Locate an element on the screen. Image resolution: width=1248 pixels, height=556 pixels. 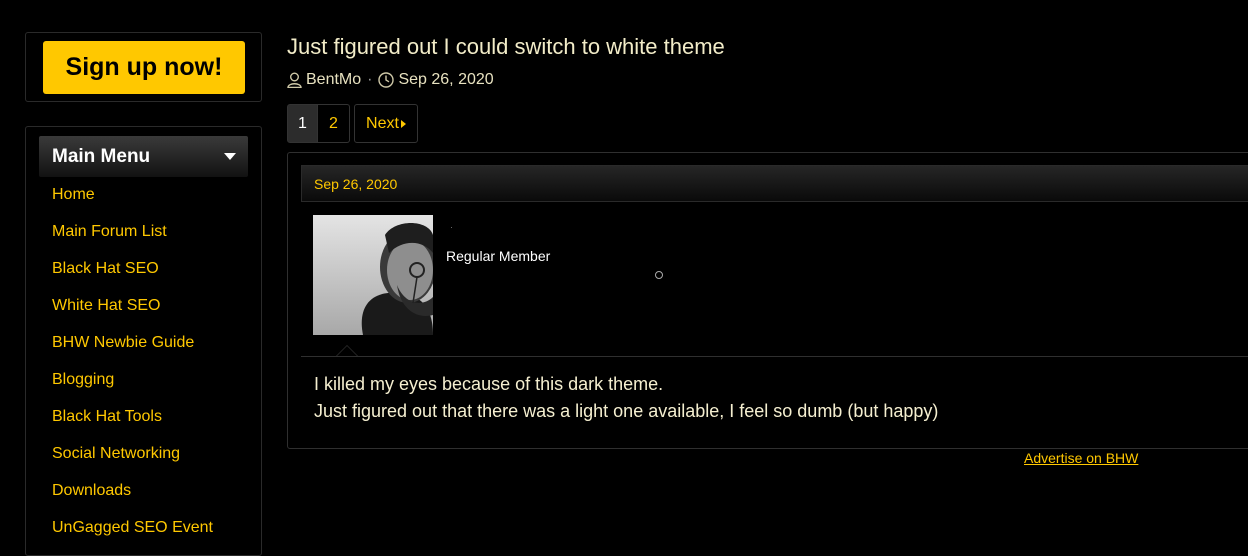
main-menu-toggle: Main Menu is located at coordinates (143, 156).